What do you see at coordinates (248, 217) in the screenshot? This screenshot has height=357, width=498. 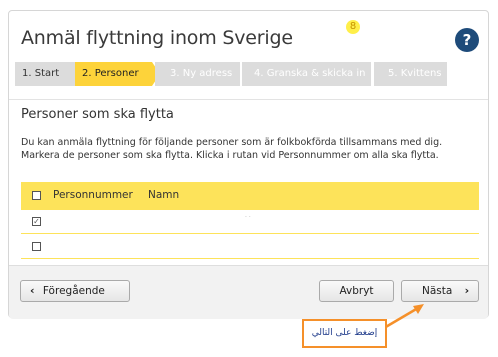 I see `row-placeholder-dots: · ·` at bounding box center [248, 217].